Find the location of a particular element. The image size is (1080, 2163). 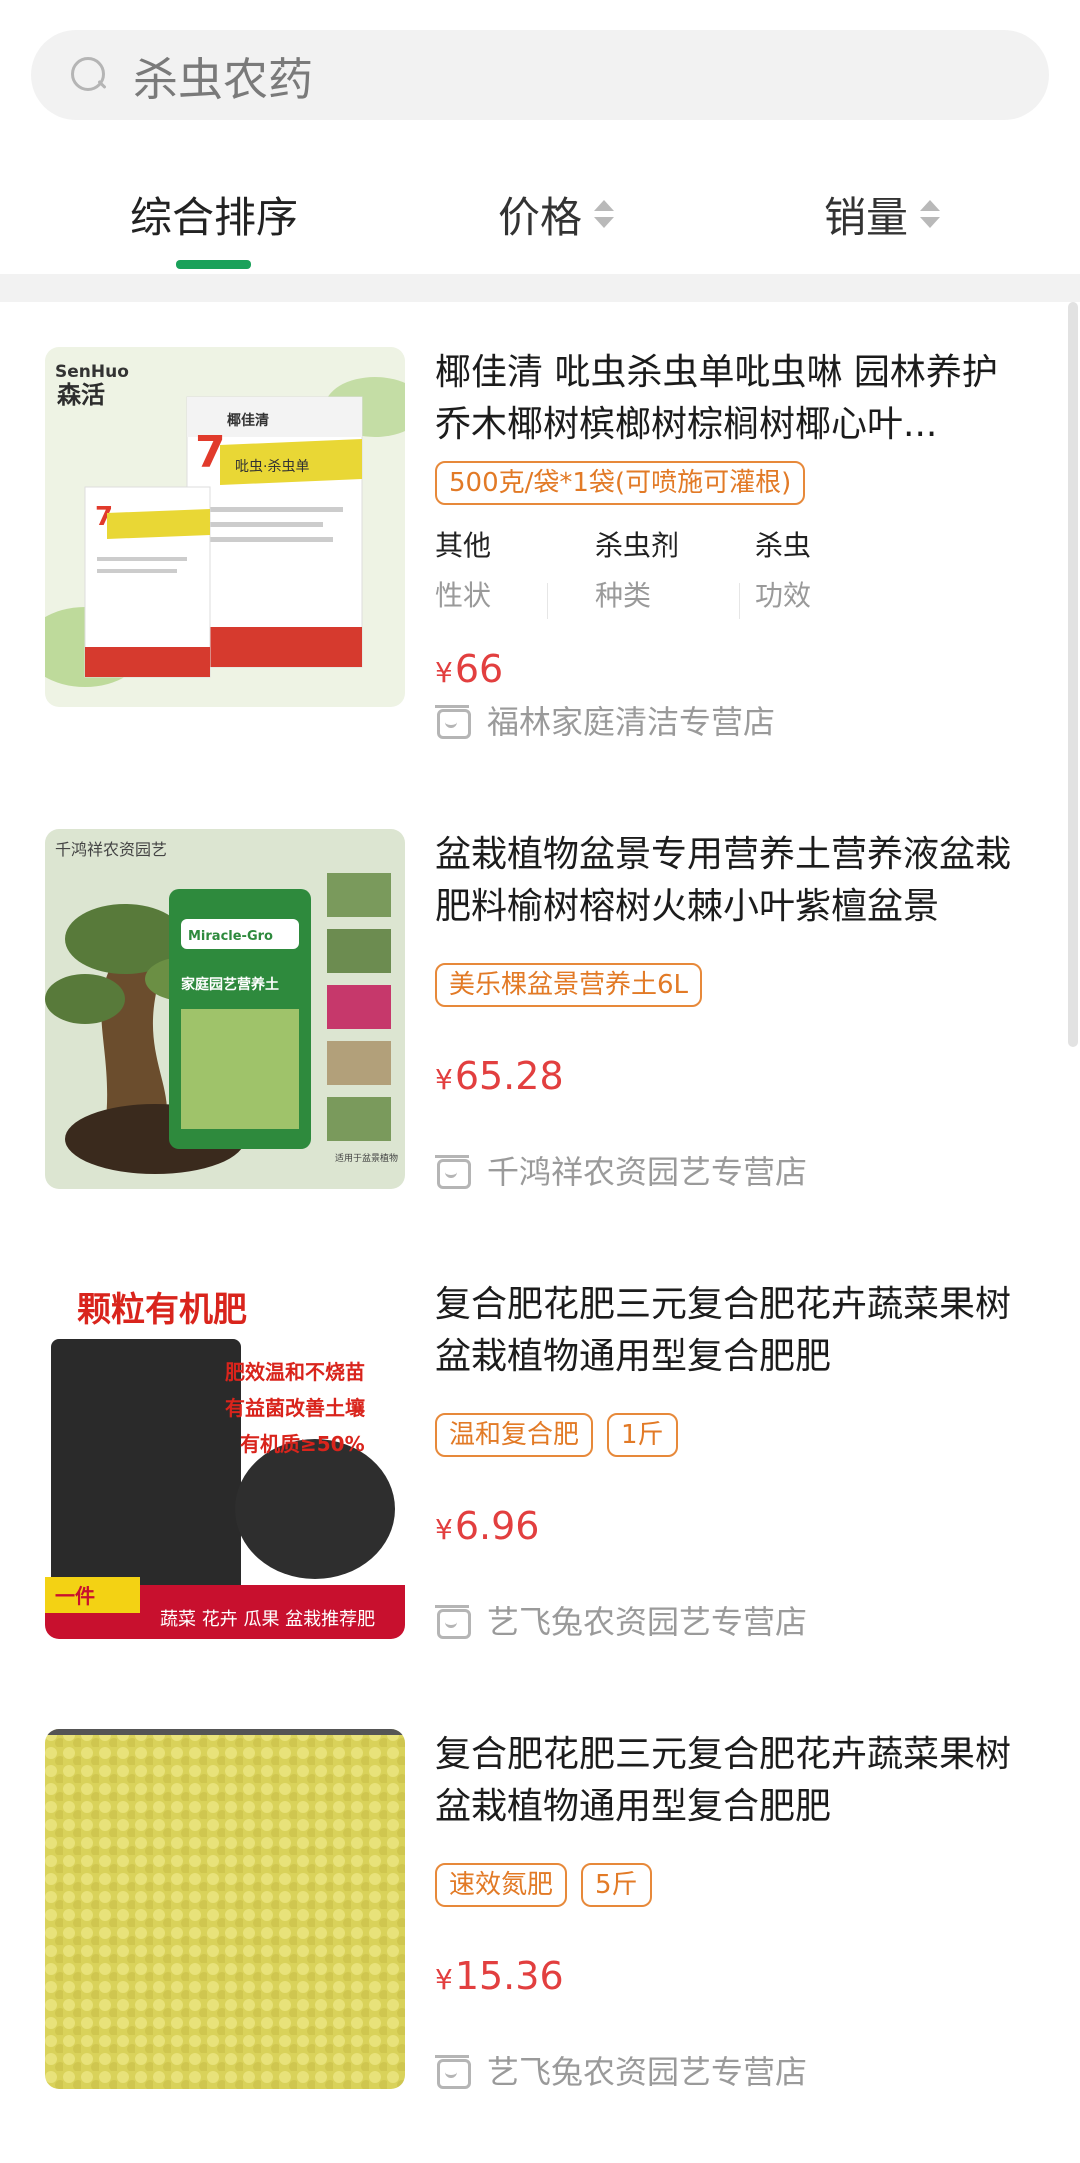

spec-tag: 速效氮肥 is located at coordinates (501, 1885).